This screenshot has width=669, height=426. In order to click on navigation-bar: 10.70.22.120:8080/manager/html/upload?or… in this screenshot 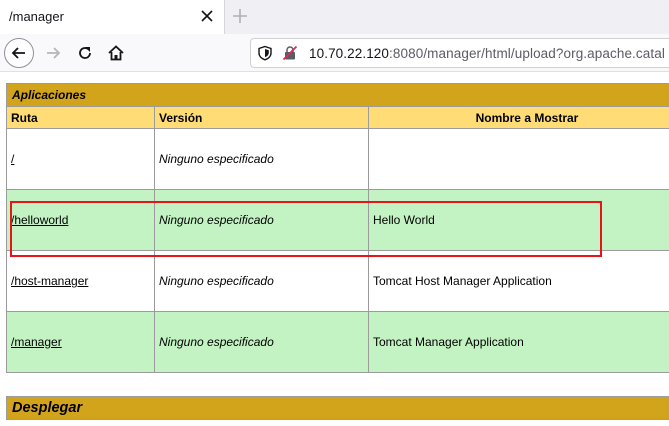, I will do `click(334, 53)`.